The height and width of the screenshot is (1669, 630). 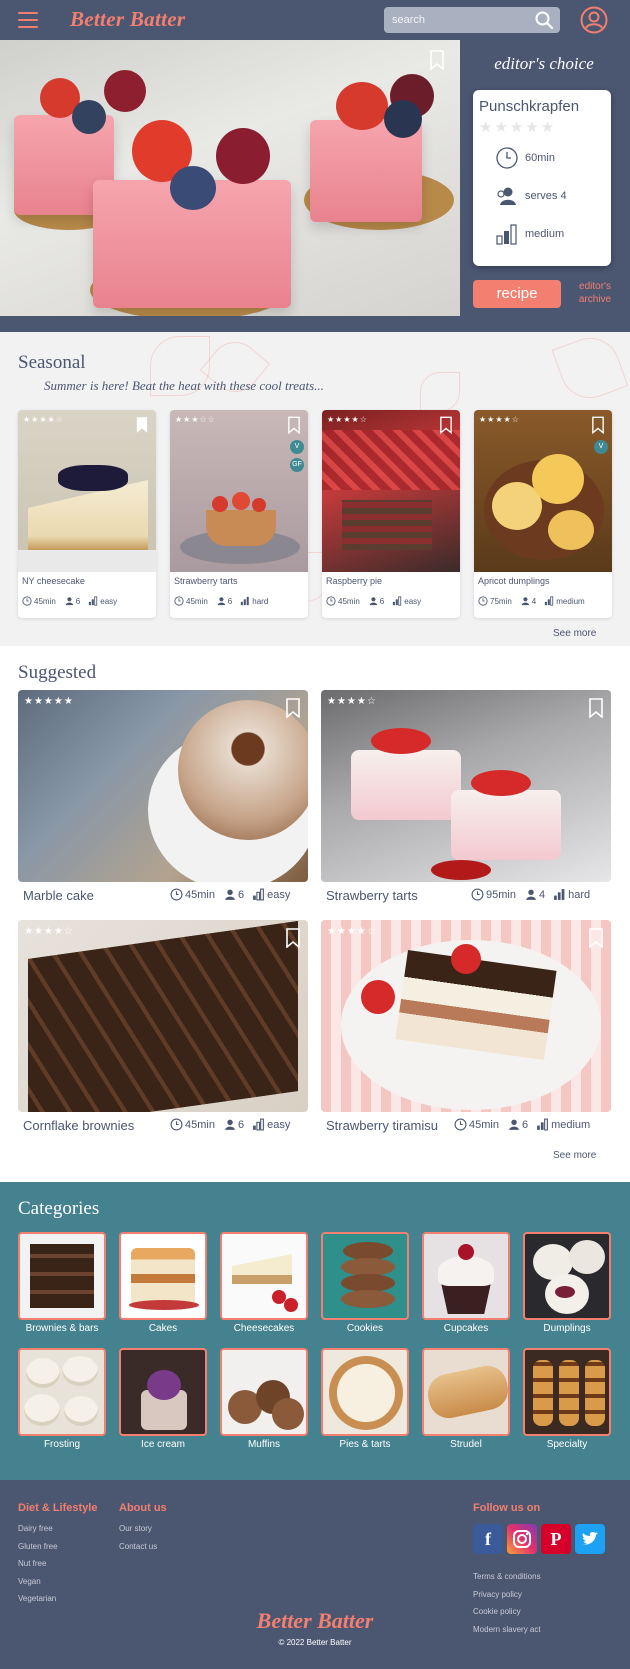 I want to click on category-pies-tarts: Pies & tarts, so click(x=365, y=1399).